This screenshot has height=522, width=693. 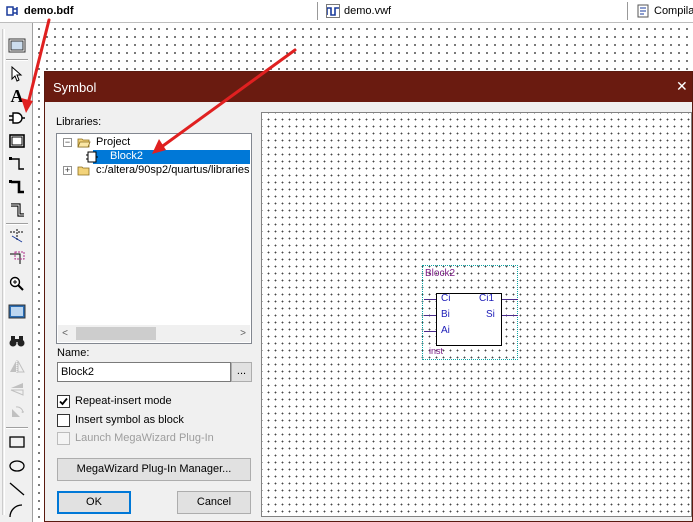 What do you see at coordinates (436, 351) in the screenshot?
I see `instance-name: inst` at bounding box center [436, 351].